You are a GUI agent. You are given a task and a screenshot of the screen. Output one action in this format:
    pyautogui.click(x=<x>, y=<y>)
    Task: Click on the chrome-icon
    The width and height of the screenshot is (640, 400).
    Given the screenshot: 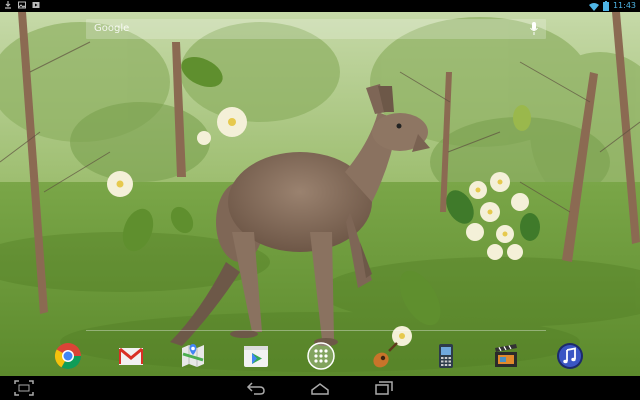 What is the action you would take?
    pyautogui.click(x=68, y=356)
    